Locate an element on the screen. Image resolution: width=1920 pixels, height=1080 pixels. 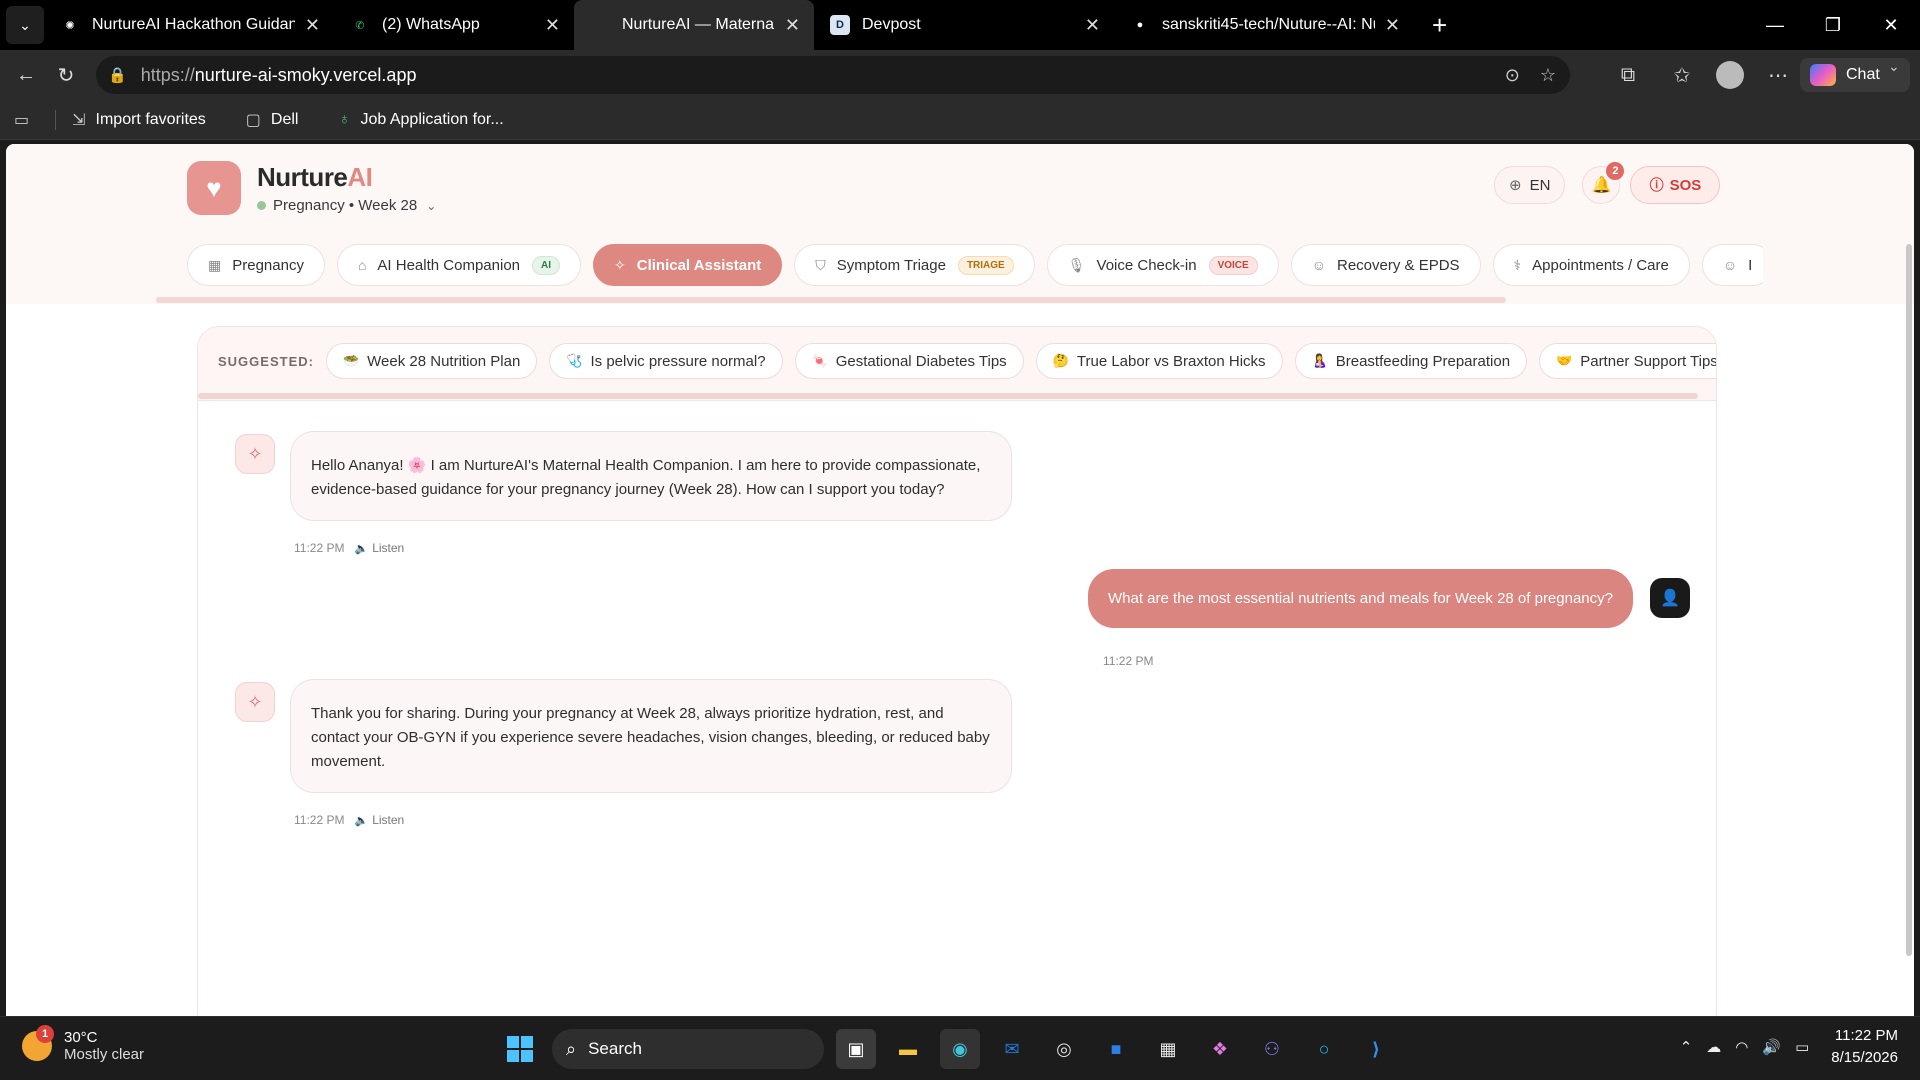
teams-icon: ⚇ is located at coordinates (1272, 1049).